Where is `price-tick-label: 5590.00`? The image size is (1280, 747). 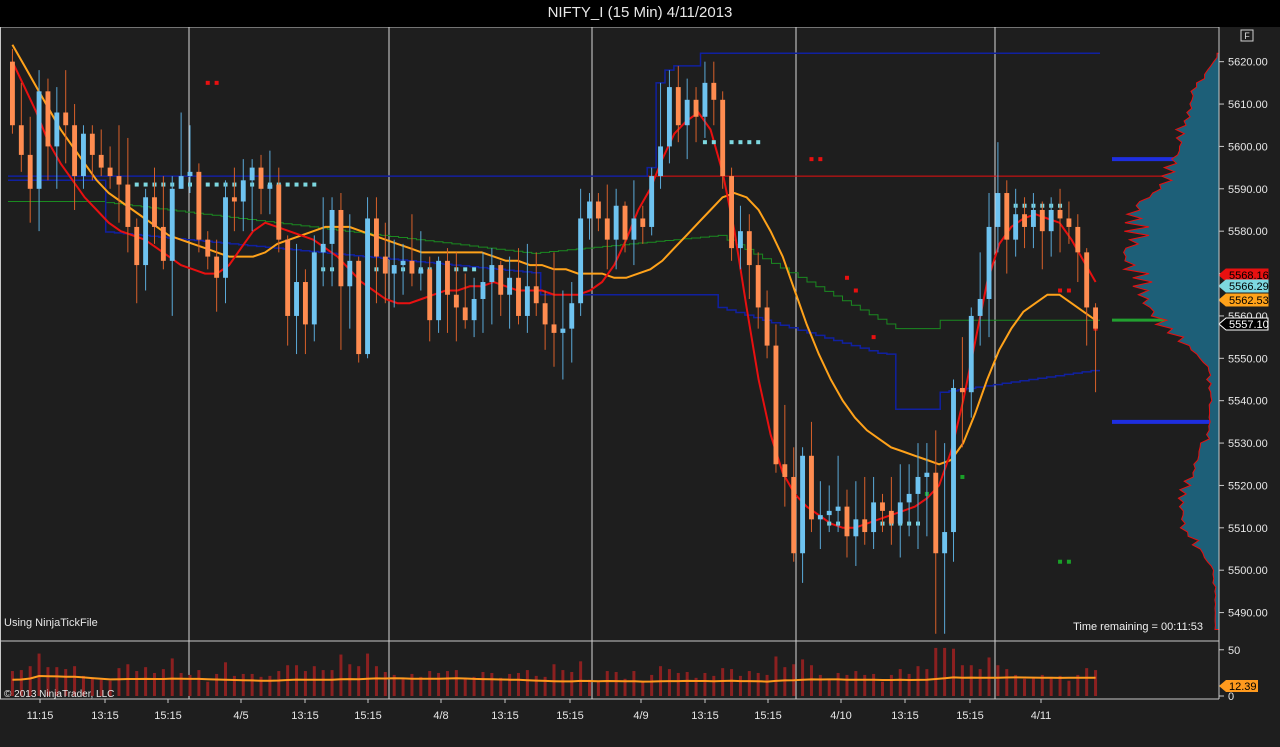 price-tick-label: 5590.00 is located at coordinates (1248, 190).